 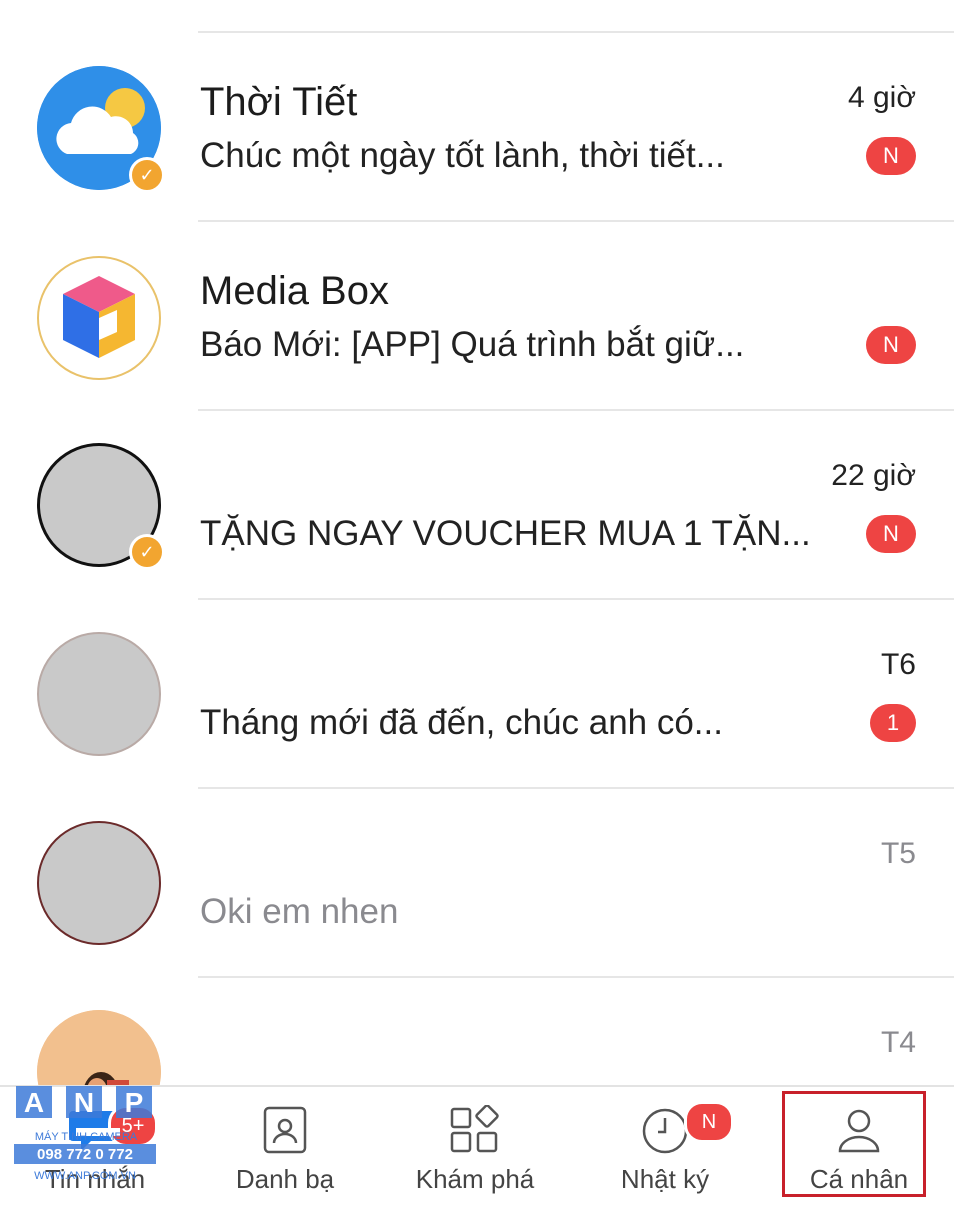 I want to click on cube-icon, so click(x=99, y=317).